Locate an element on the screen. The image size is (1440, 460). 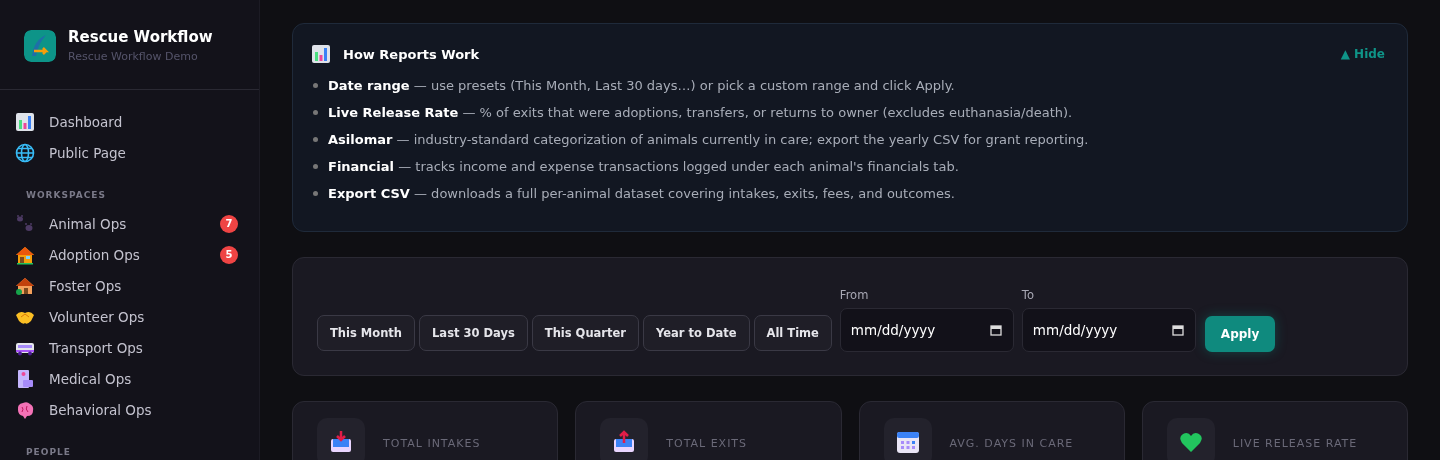
outbox-up-icon is located at coordinates (624, 442).